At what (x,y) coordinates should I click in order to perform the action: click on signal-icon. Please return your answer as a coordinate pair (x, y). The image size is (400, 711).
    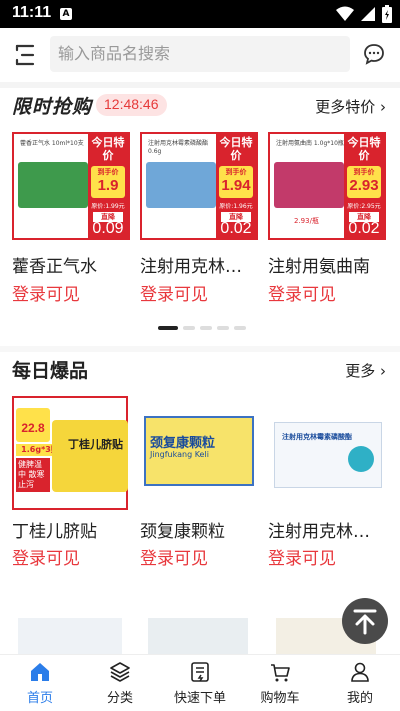
    Looking at the image, I should click on (368, 14).